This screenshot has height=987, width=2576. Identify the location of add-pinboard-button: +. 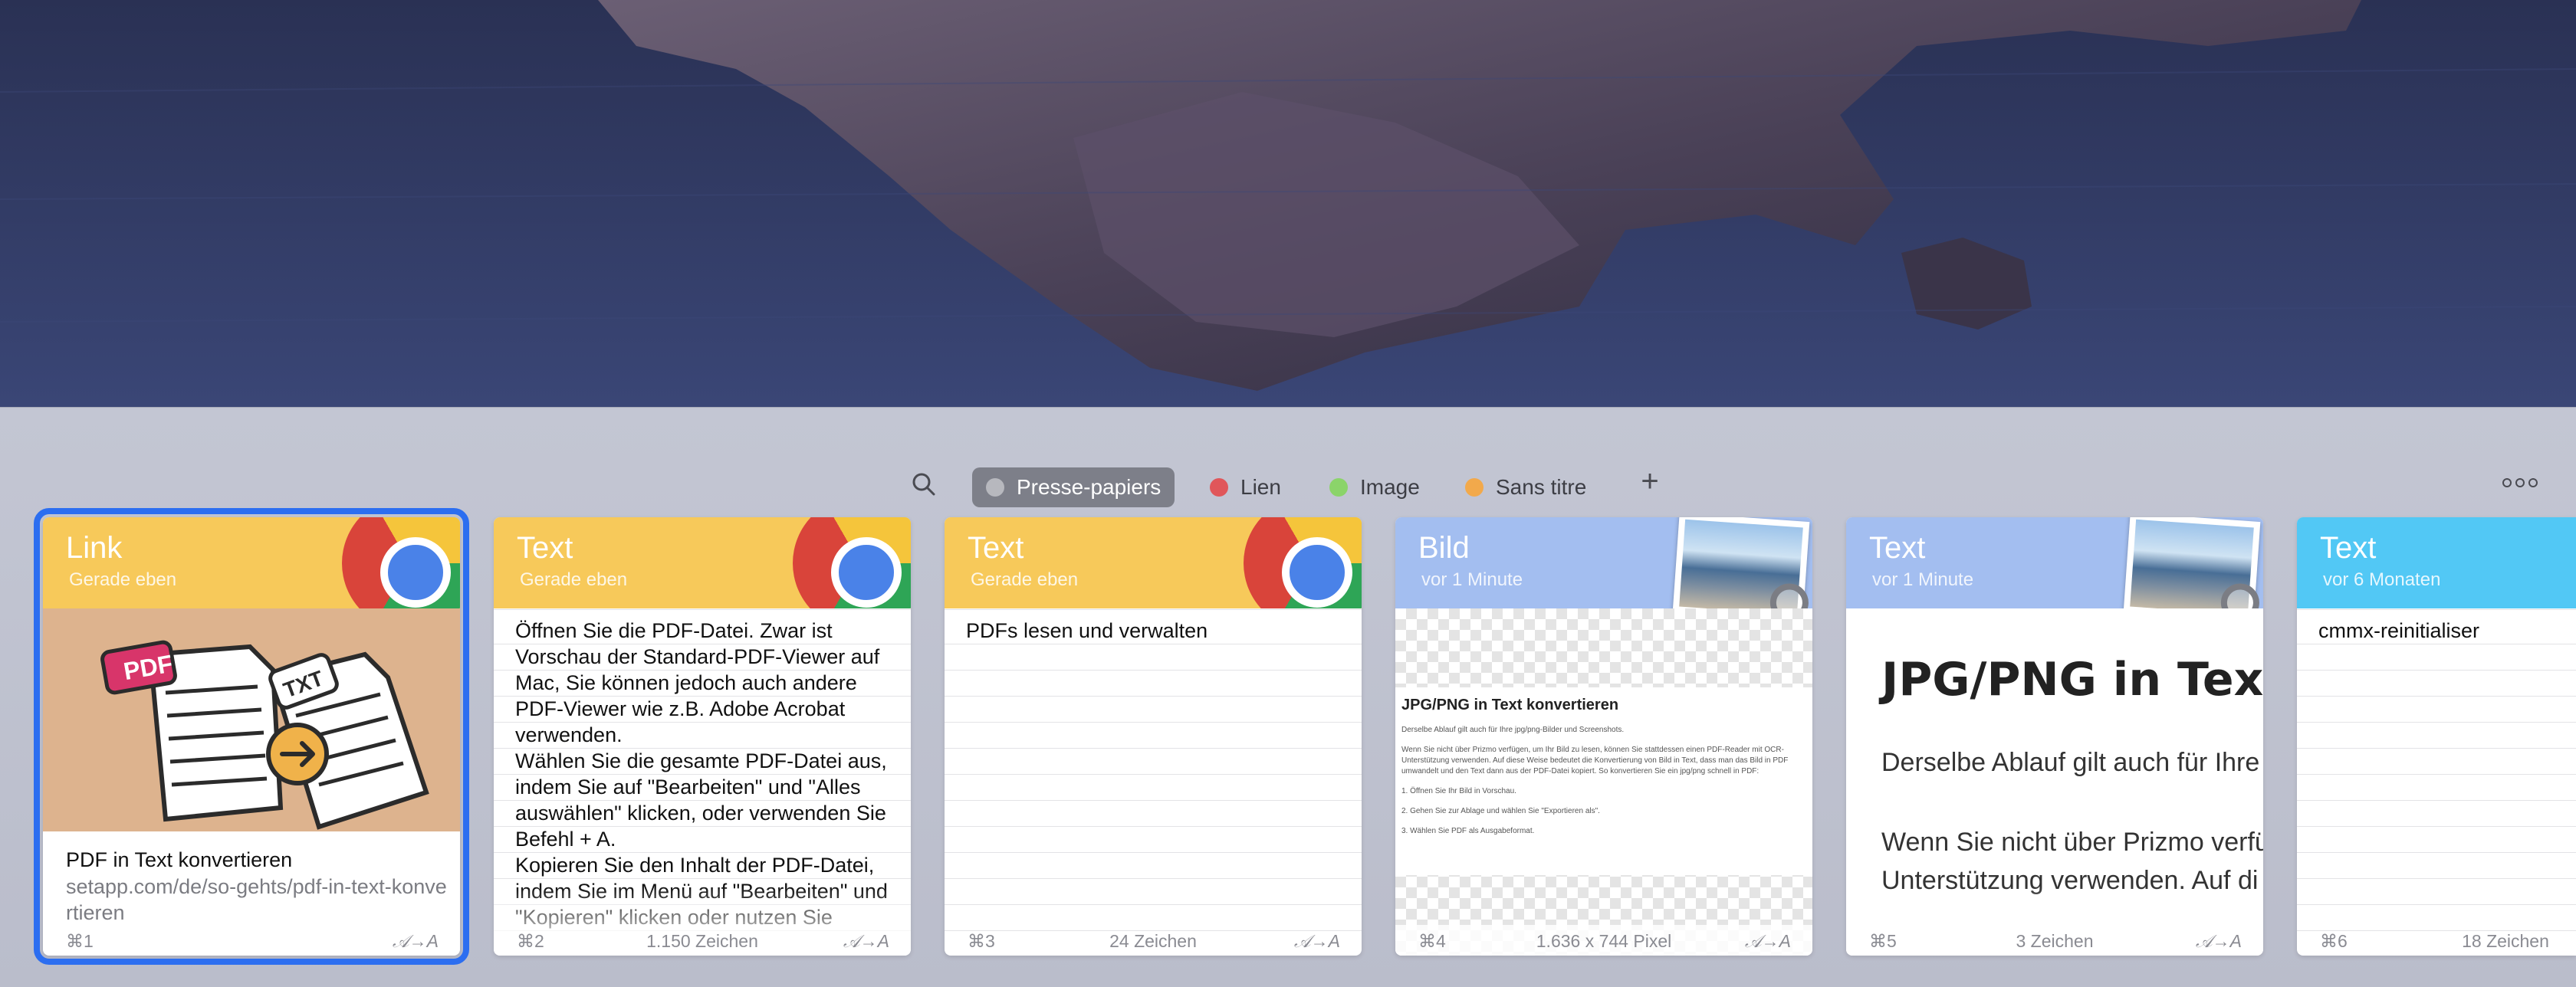
(1650, 481).